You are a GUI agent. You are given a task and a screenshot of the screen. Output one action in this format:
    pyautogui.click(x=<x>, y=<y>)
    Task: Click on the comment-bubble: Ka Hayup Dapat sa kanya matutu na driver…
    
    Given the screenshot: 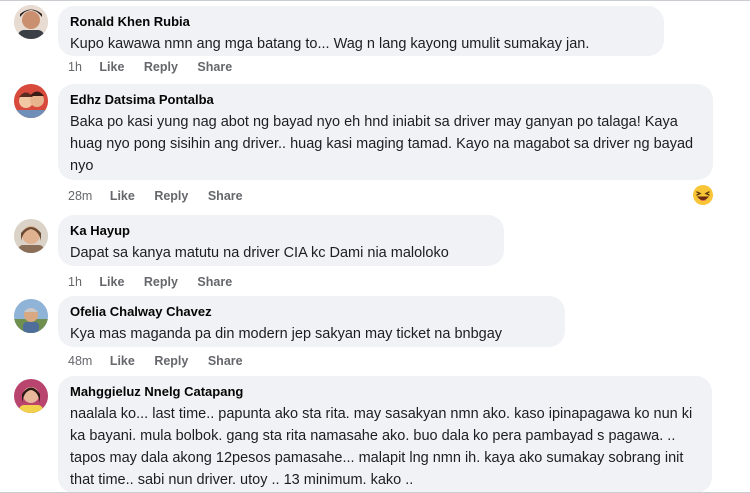 What is the action you would take?
    pyautogui.click(x=281, y=240)
    